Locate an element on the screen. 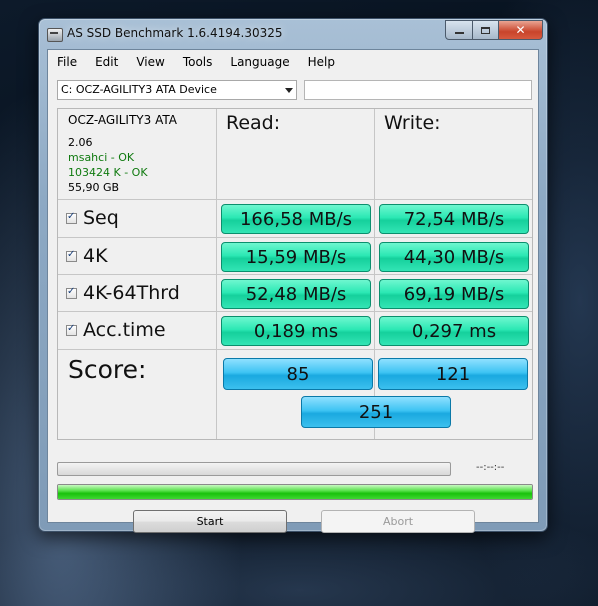  drive-icon is located at coordinates (55, 35).